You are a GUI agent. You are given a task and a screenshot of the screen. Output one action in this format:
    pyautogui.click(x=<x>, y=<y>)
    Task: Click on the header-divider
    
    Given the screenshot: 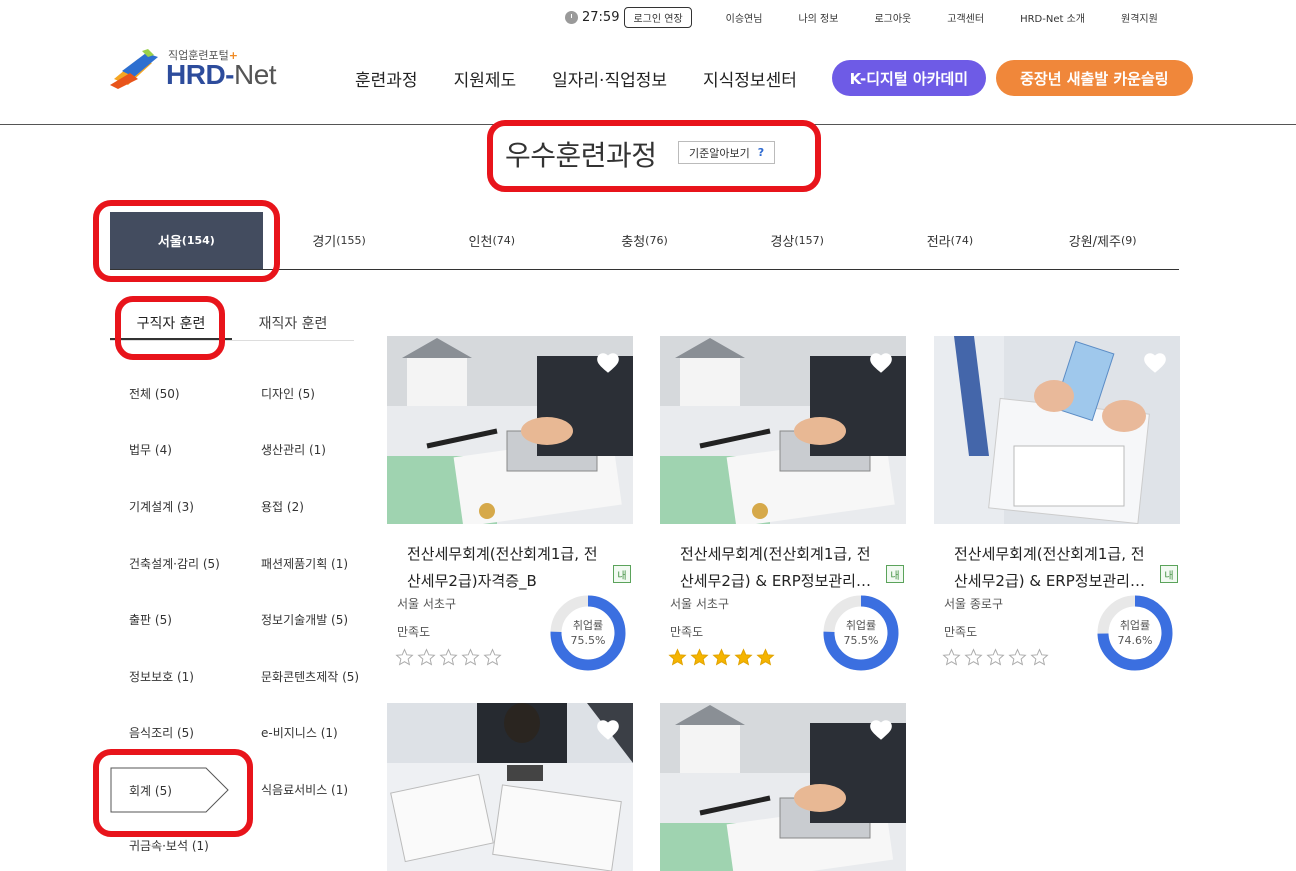 What is the action you would take?
    pyautogui.click(x=648, y=124)
    